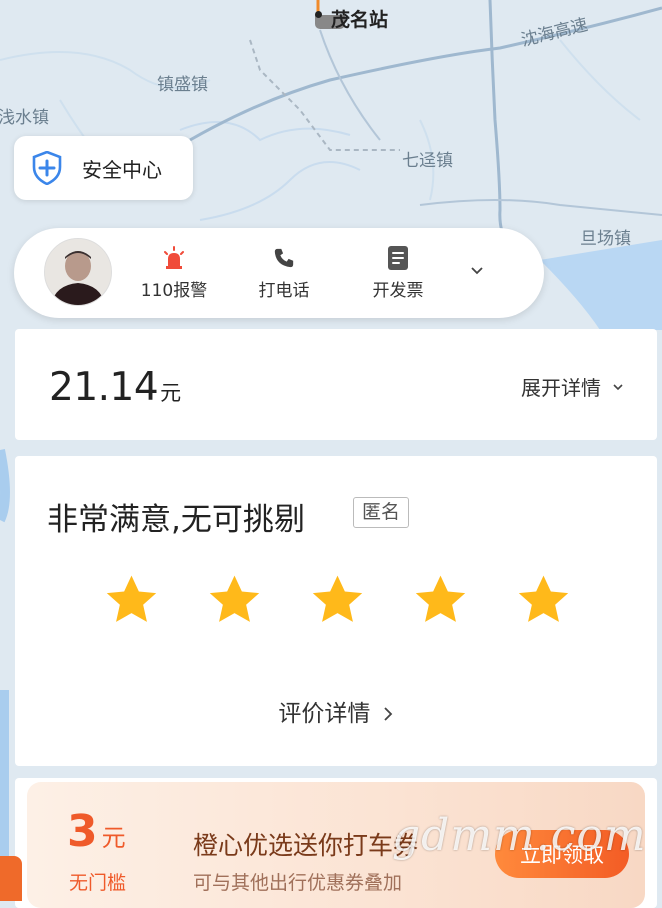 Image resolution: width=662 pixels, height=908 pixels. What do you see at coordinates (174, 291) in the screenshot?
I see `alarm-110-label: 110报警` at bounding box center [174, 291].